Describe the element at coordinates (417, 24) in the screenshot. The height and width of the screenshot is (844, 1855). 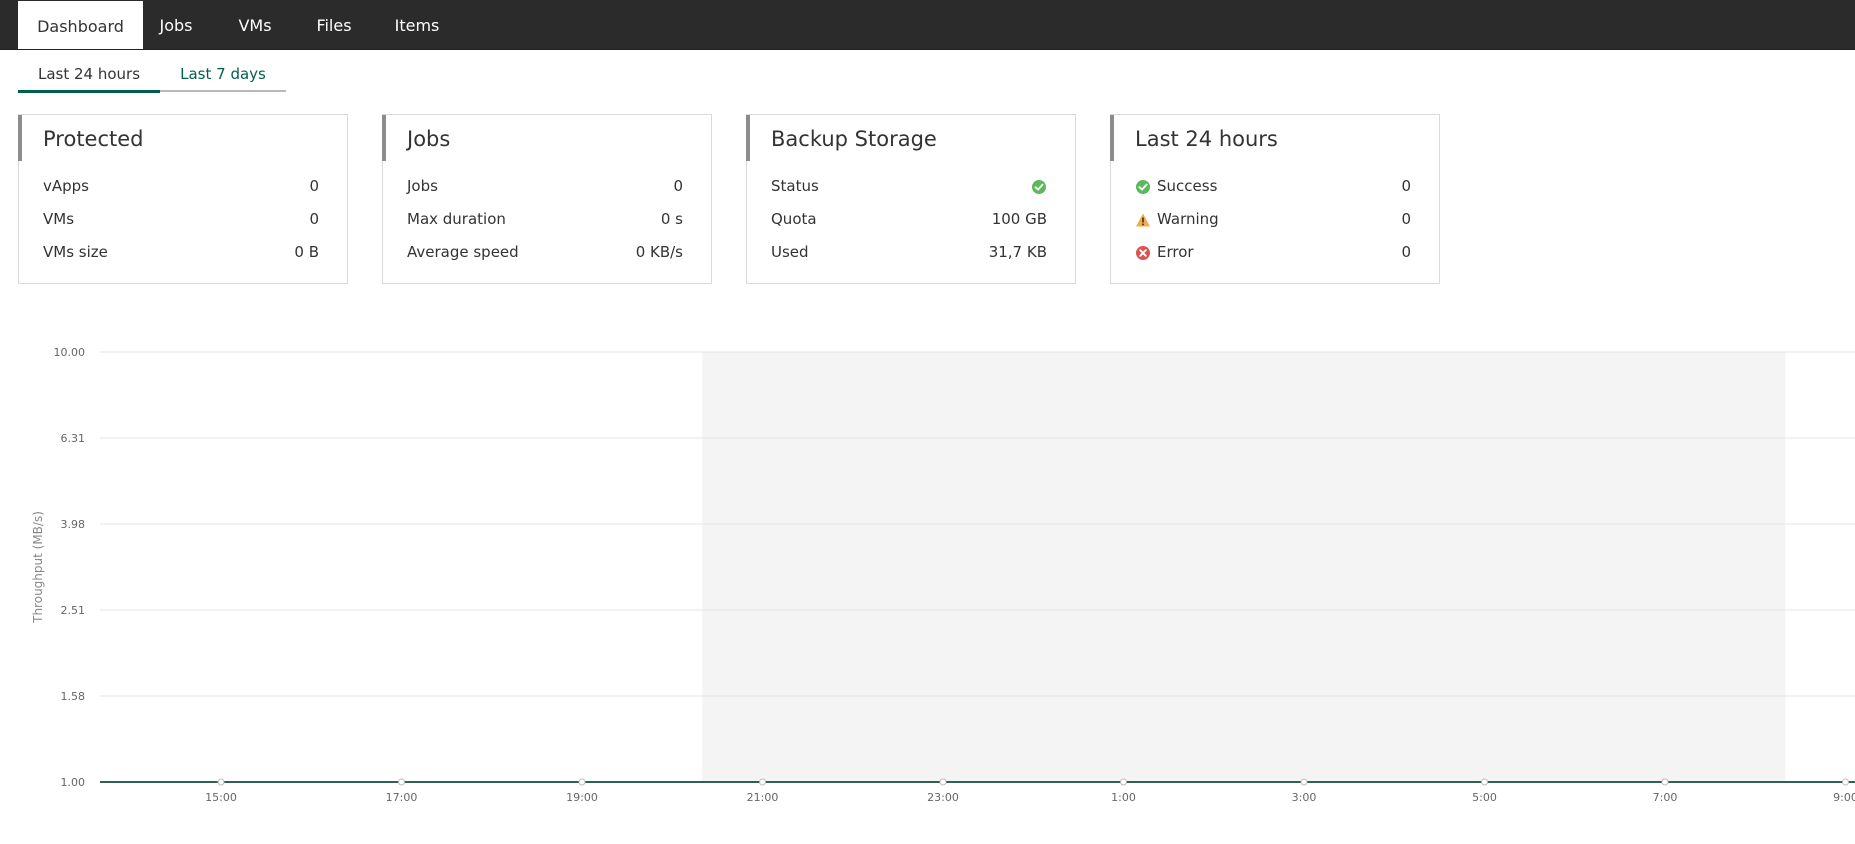
I see `tab-items: Items` at that location.